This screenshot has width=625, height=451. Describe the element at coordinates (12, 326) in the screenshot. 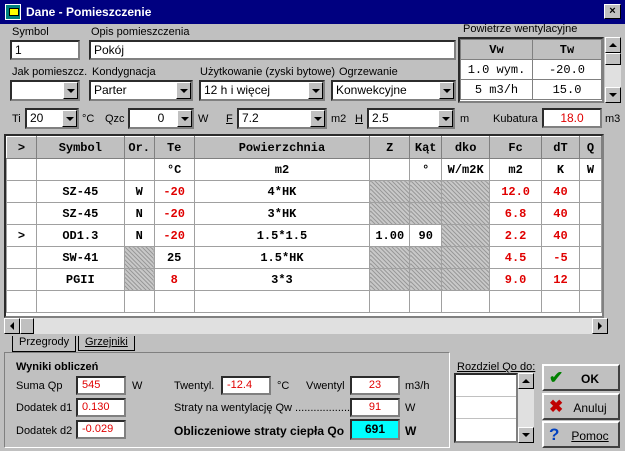

I see `scroll-left-icon` at that location.